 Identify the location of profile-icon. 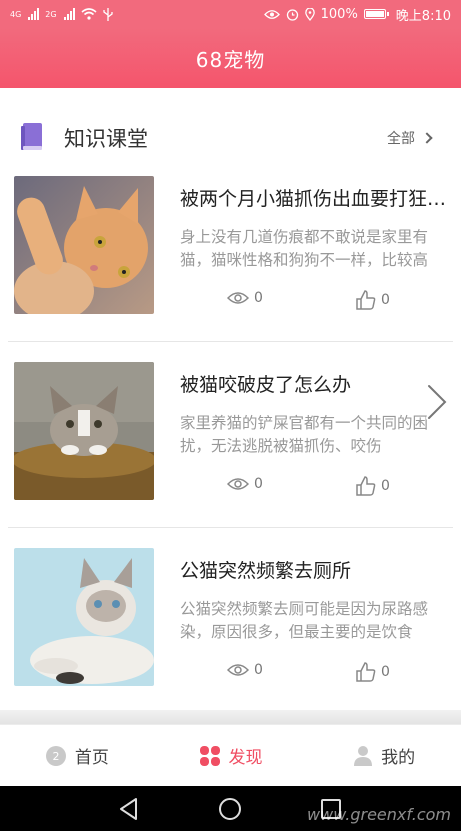
(363, 755).